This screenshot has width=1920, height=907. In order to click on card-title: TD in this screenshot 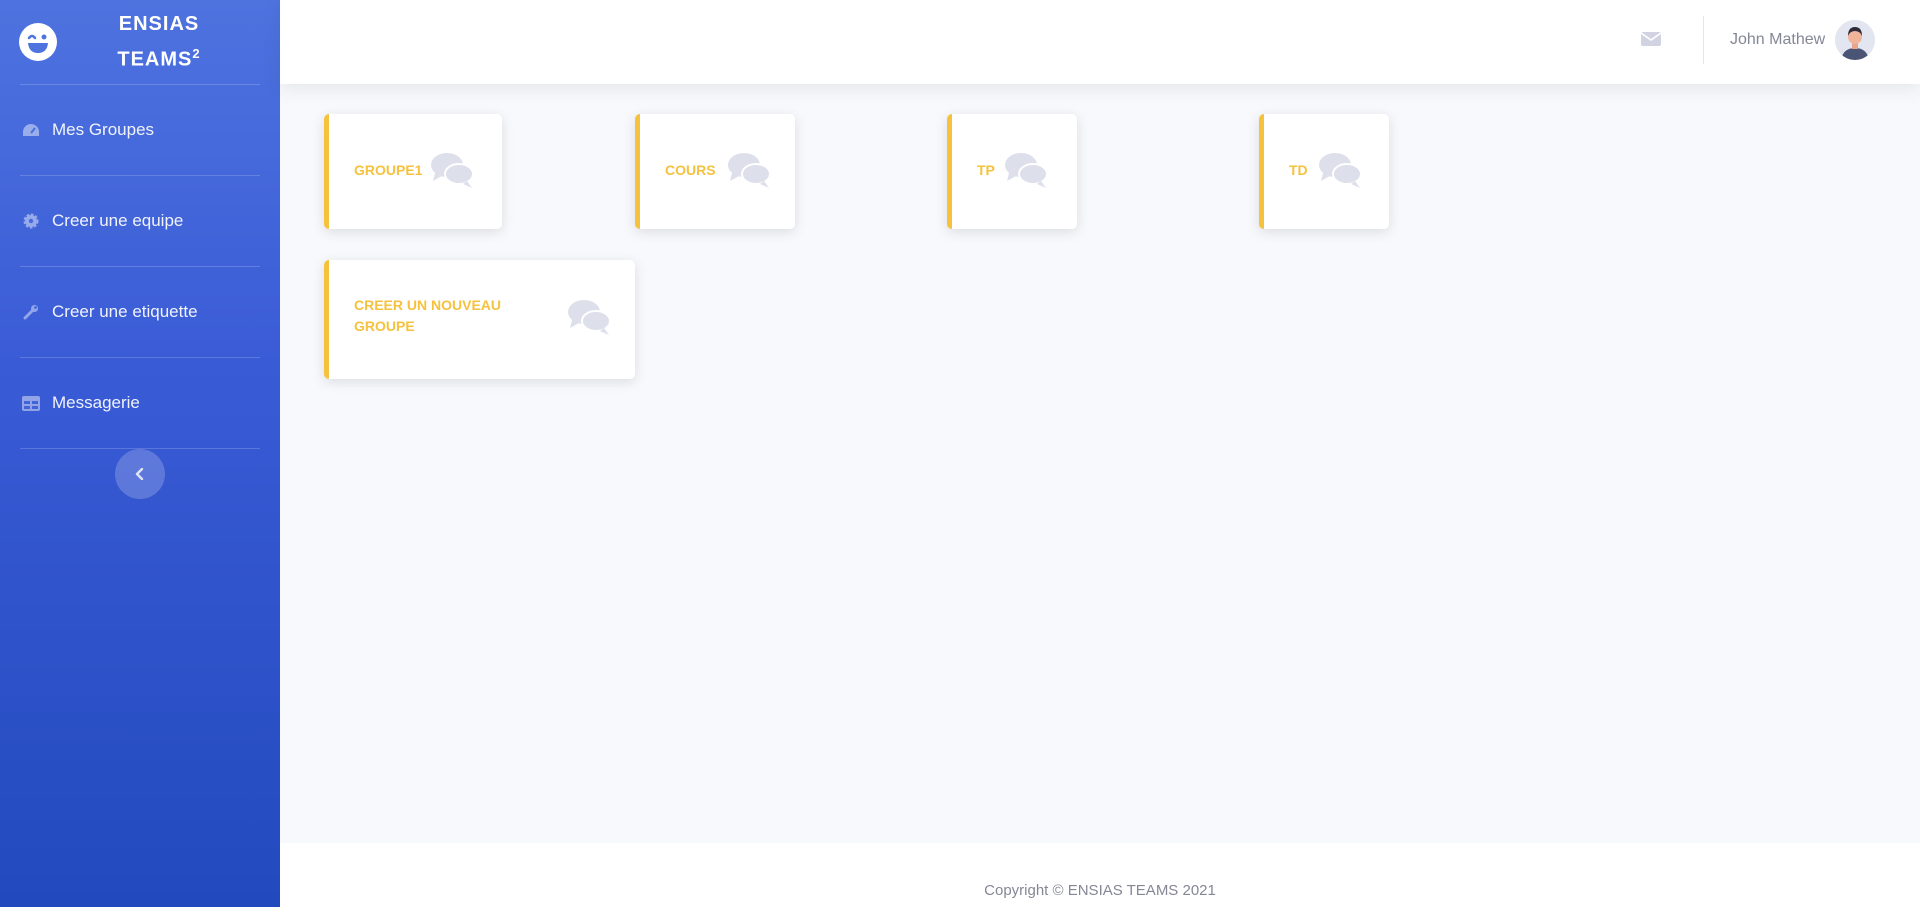, I will do `click(1298, 170)`.